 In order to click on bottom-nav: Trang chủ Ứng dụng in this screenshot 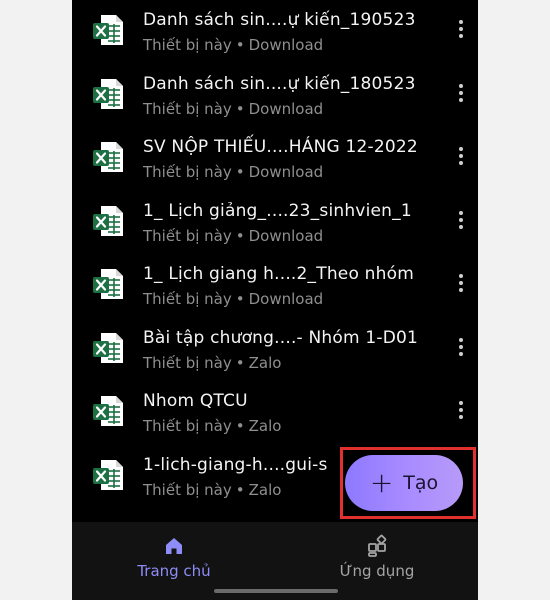, I will do `click(275, 561)`.